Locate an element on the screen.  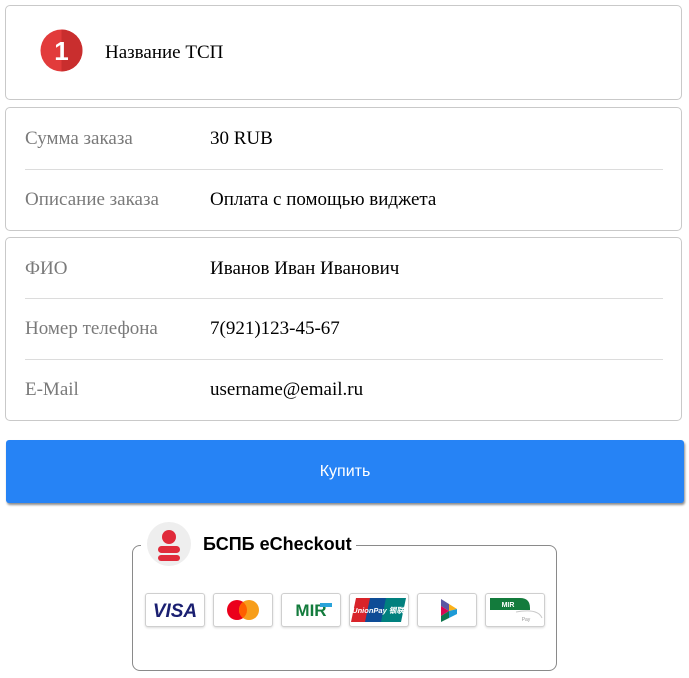
brand-header: БСПБ eCheckout is located at coordinates (248, 544).